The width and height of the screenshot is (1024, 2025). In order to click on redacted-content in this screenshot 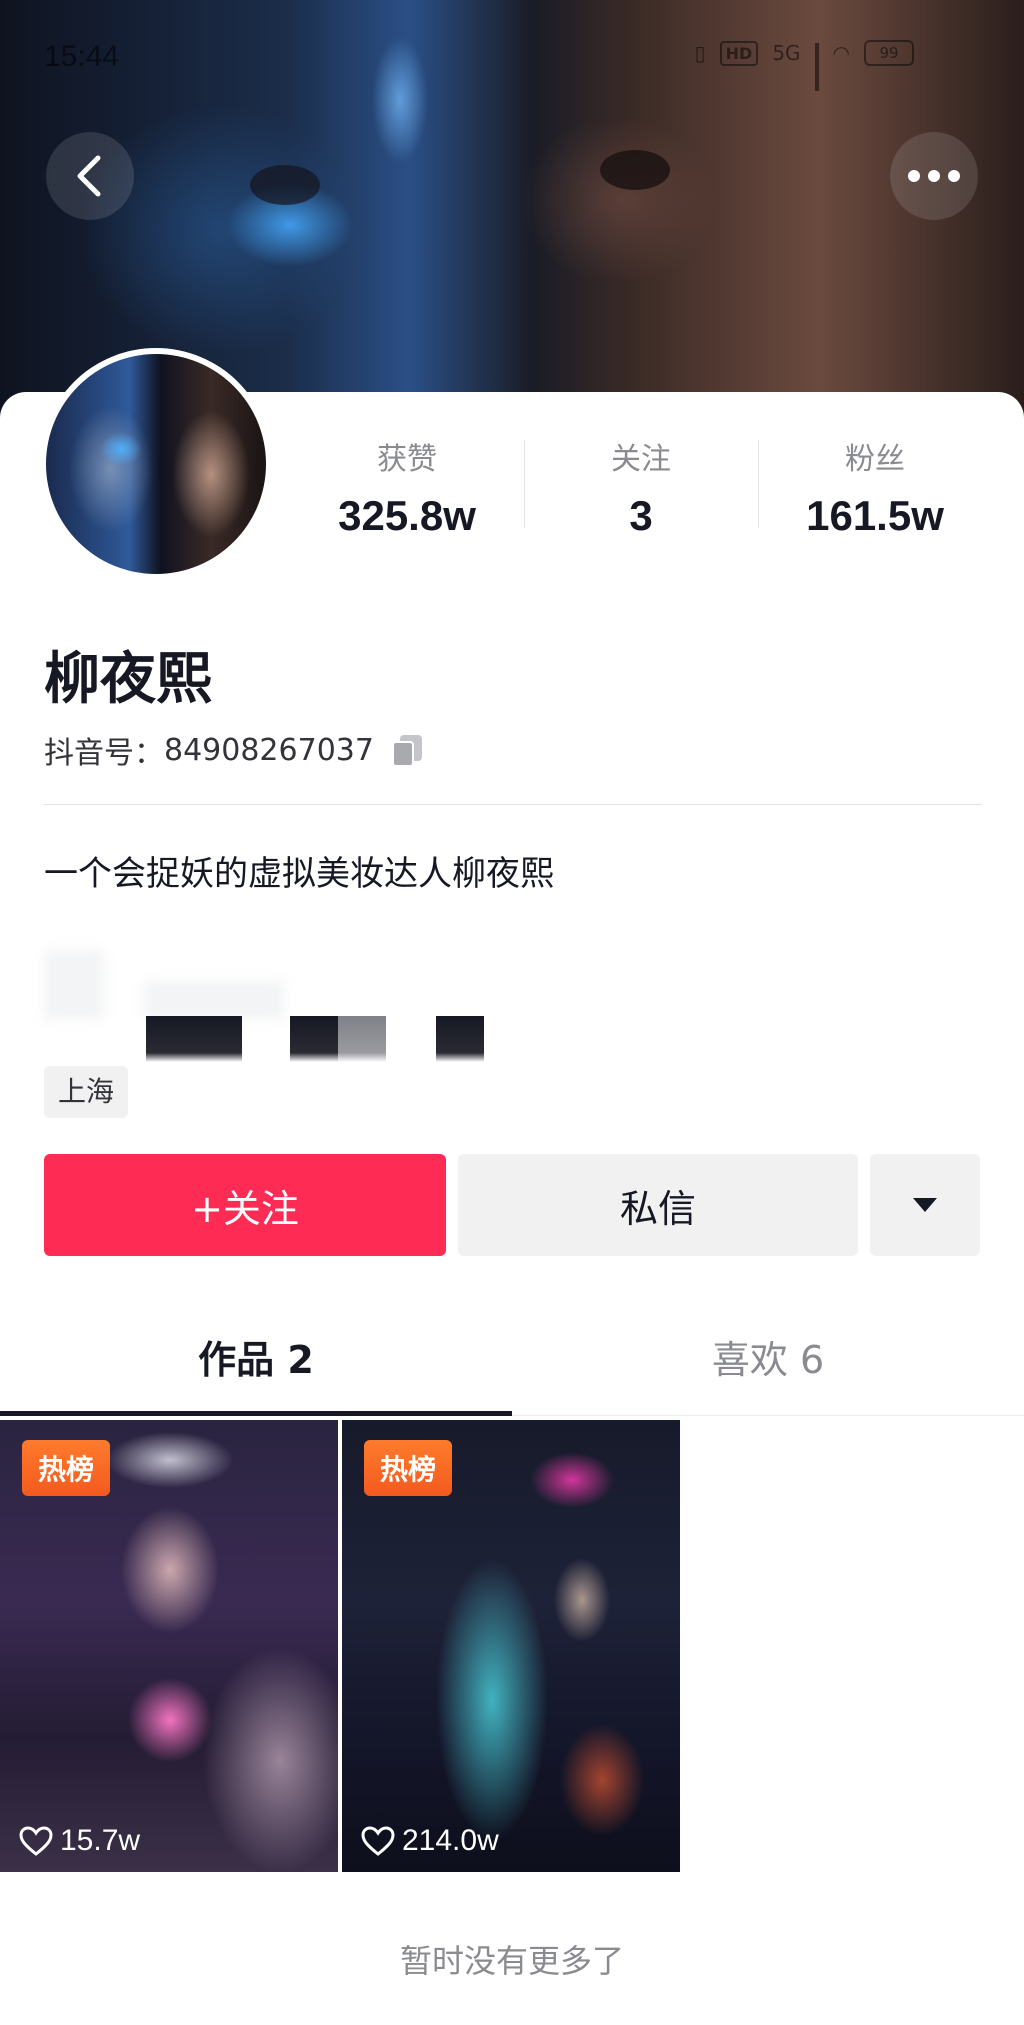, I will do `click(274, 1001)`.